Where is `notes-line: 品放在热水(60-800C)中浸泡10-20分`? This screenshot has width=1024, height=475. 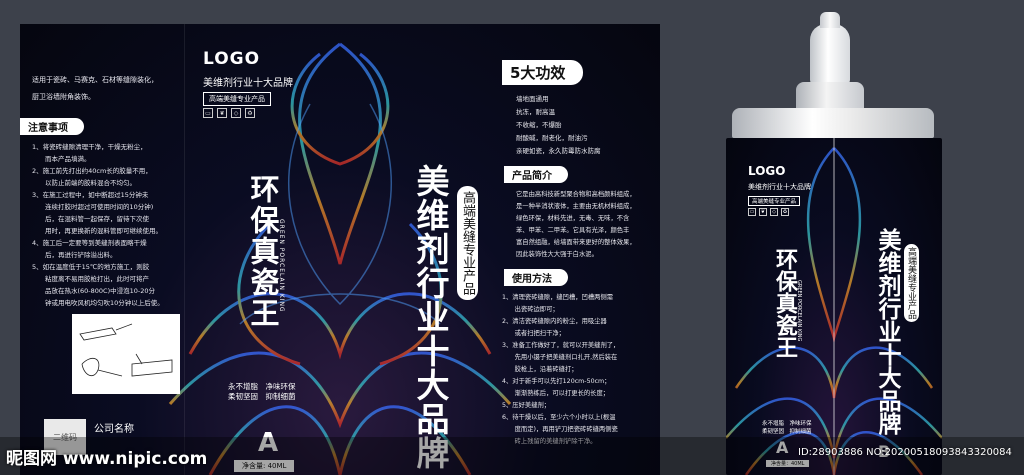 notes-line: 品放在热水(60-800C)中浸泡10-20分 is located at coordinates (94, 291).